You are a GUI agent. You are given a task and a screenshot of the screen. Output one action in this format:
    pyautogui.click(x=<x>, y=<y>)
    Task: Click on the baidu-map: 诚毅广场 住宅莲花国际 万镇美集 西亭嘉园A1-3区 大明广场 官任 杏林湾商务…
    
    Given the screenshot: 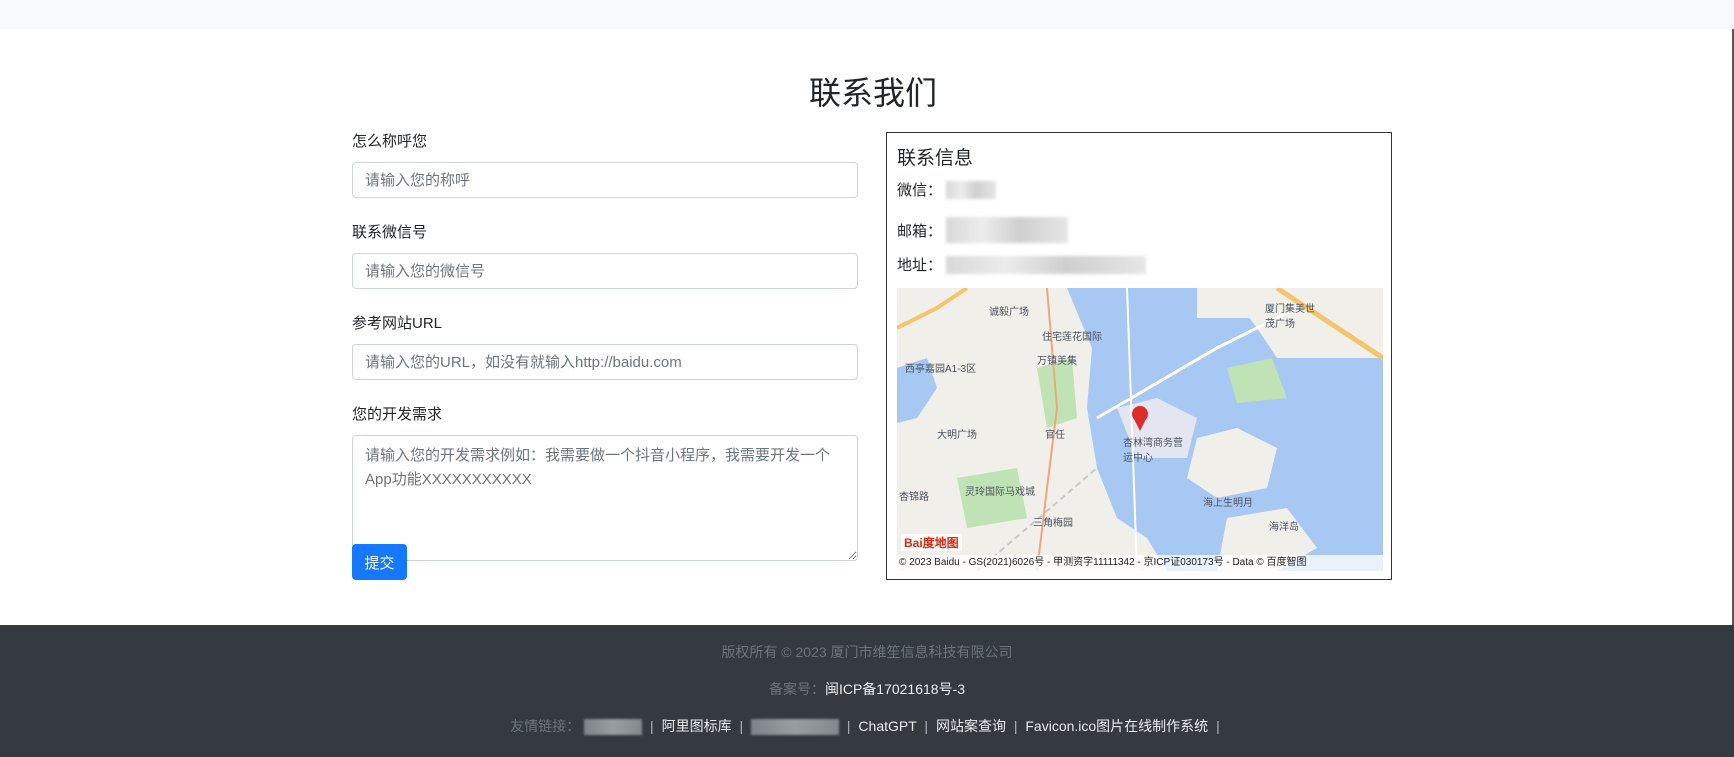 What is the action you would take?
    pyautogui.click(x=1140, y=429)
    